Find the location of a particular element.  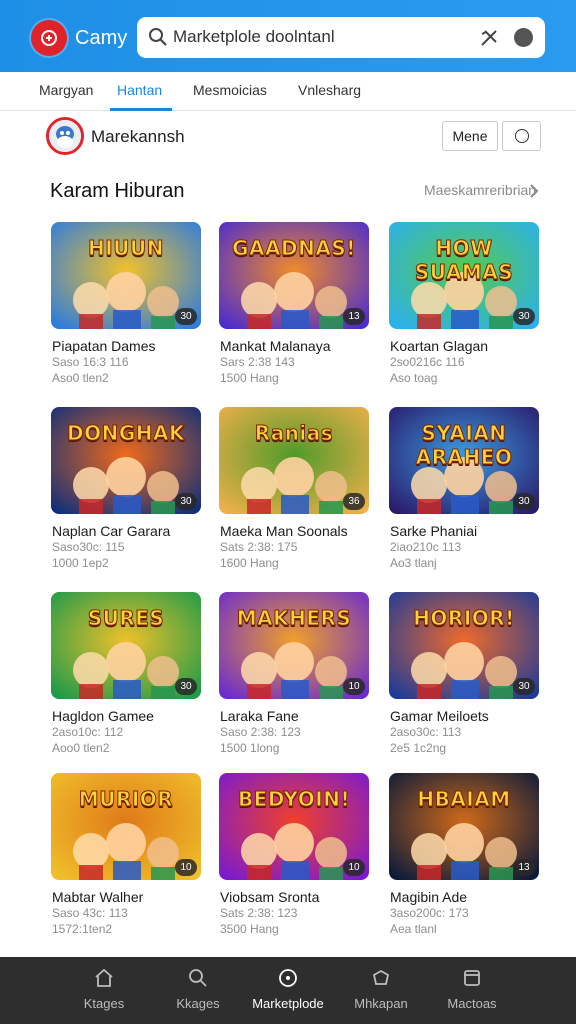

tab-hantan: Hantan is located at coordinates (139, 90).